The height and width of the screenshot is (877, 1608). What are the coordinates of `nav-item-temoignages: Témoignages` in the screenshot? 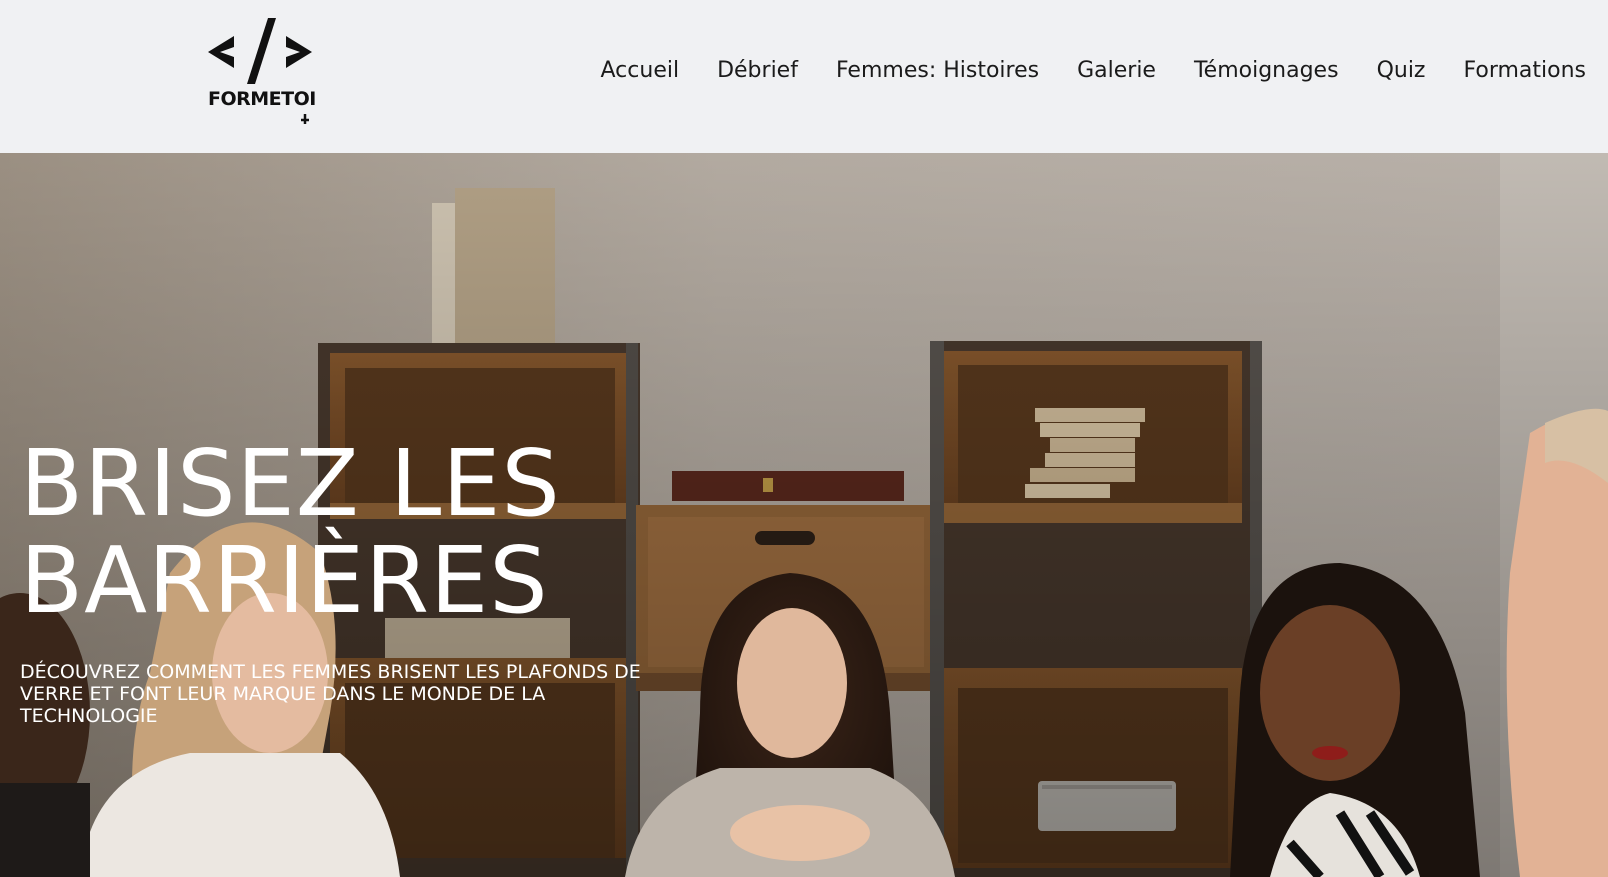 It's located at (1266, 71).